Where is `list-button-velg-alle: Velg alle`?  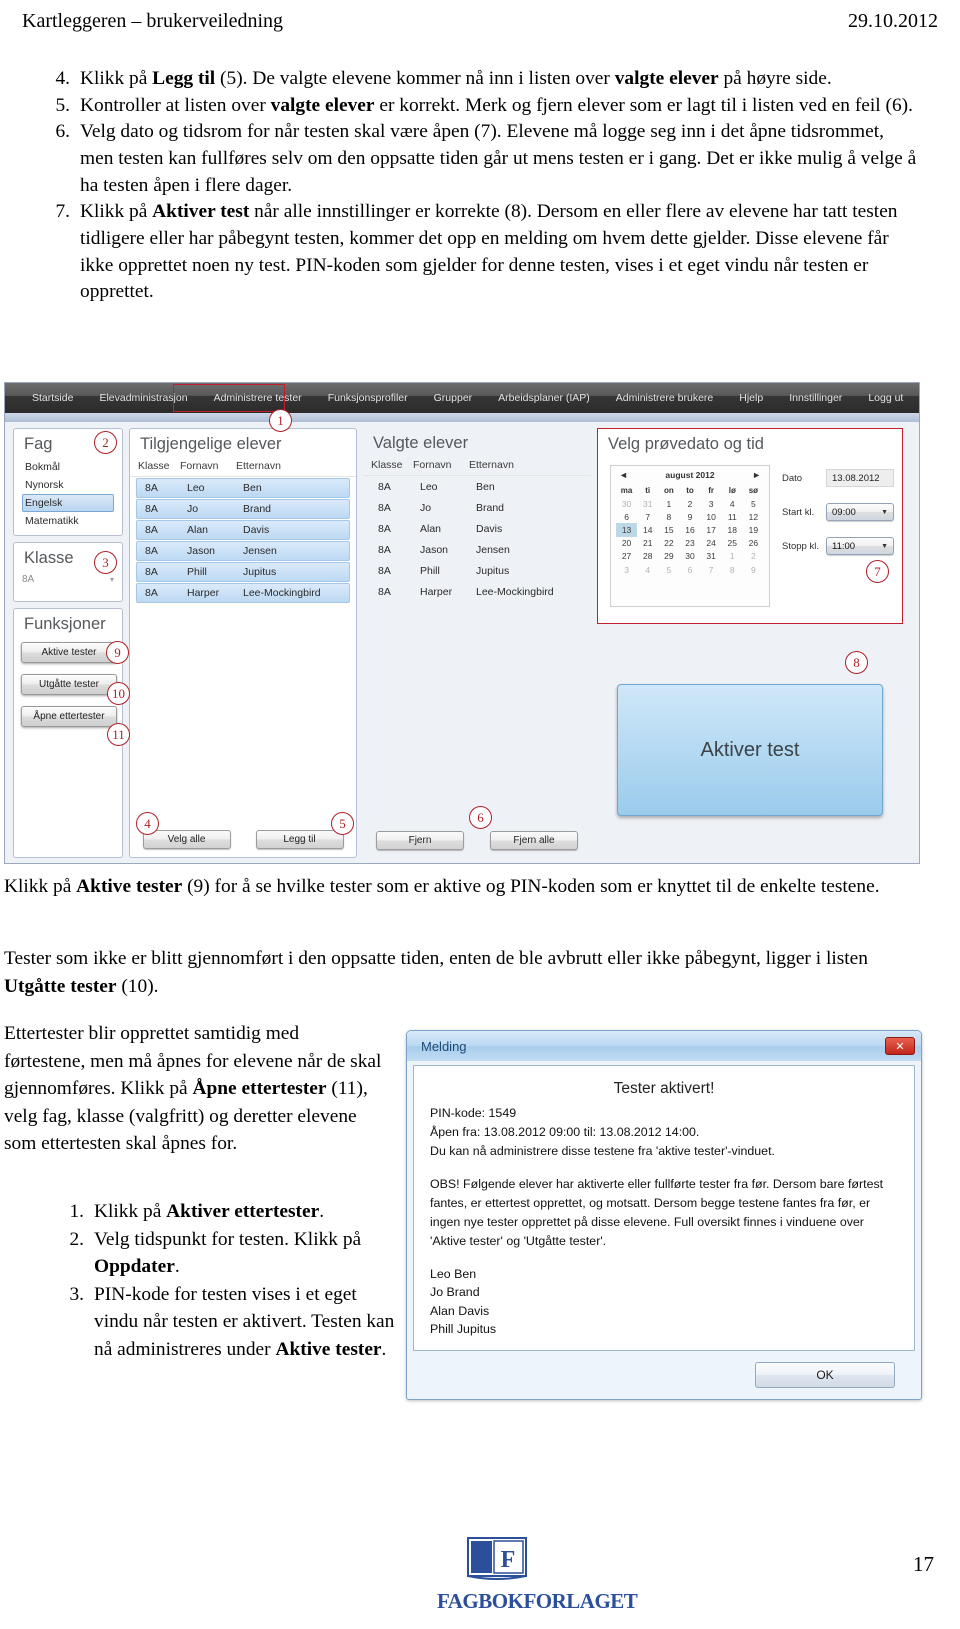 list-button-velg-alle: Velg alle is located at coordinates (186, 839).